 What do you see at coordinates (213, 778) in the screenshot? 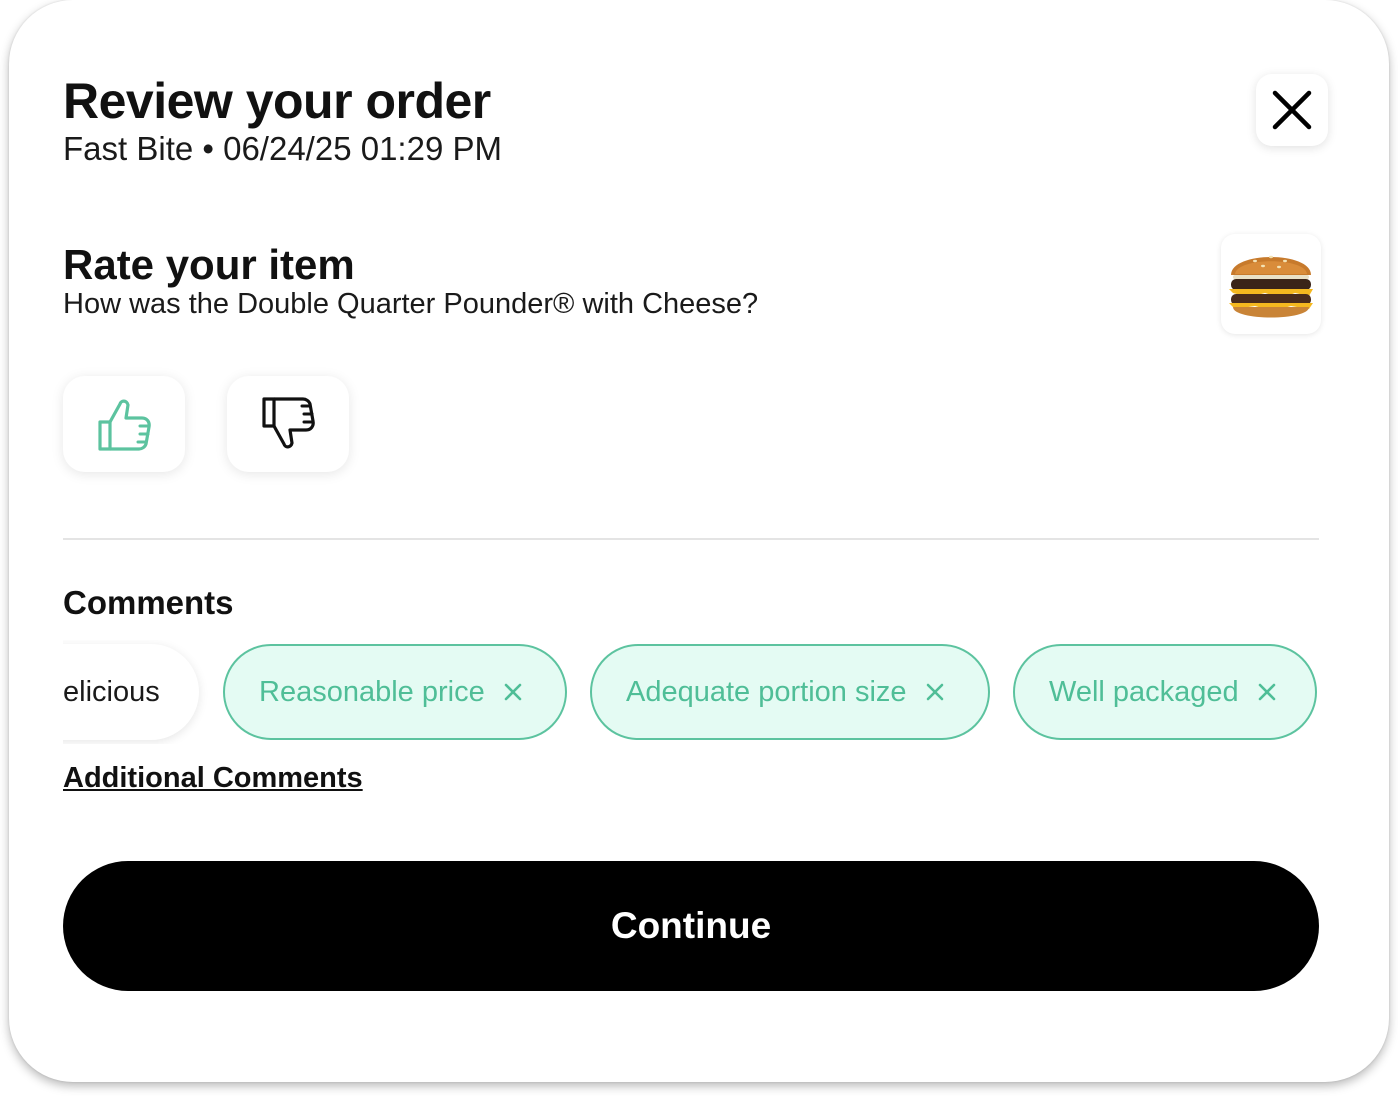
I see `additional-comments-link: Additional Comments` at bounding box center [213, 778].